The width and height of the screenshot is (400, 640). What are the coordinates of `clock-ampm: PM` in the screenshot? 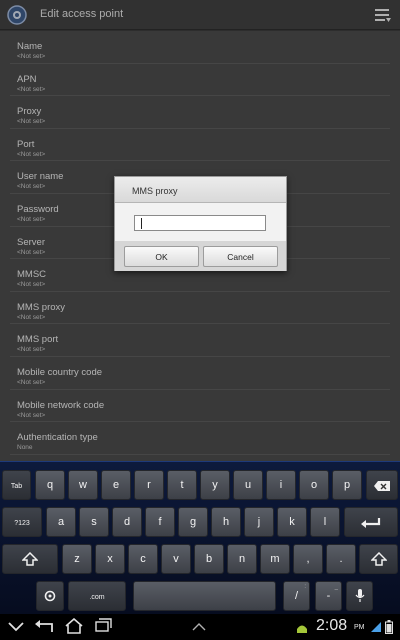 It's located at (359, 627).